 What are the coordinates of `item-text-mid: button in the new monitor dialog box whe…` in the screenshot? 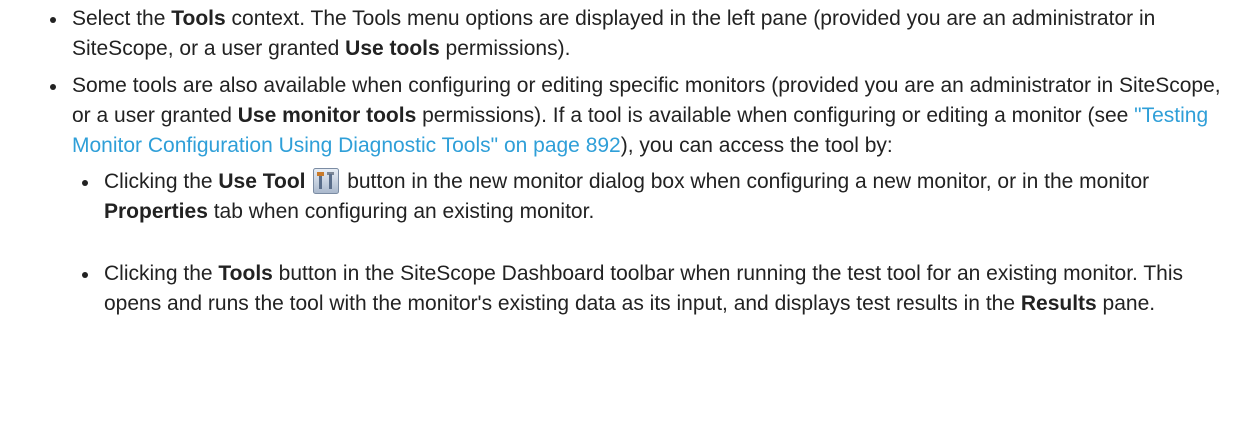 It's located at (748, 181).